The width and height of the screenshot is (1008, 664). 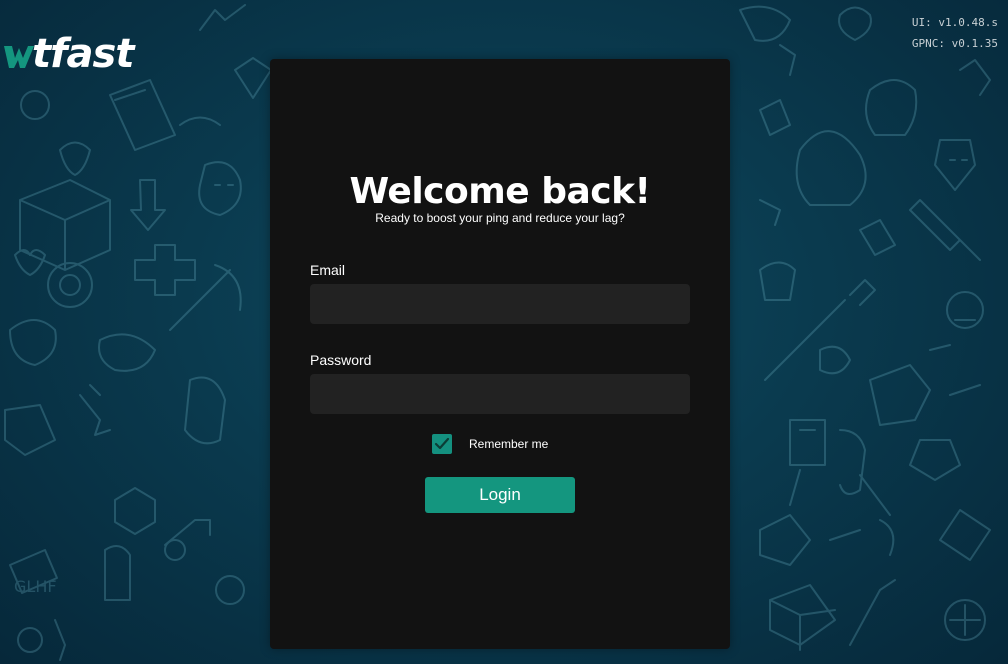 I want to click on ui-version: UI: v1.0.48.s, so click(x=954, y=22).